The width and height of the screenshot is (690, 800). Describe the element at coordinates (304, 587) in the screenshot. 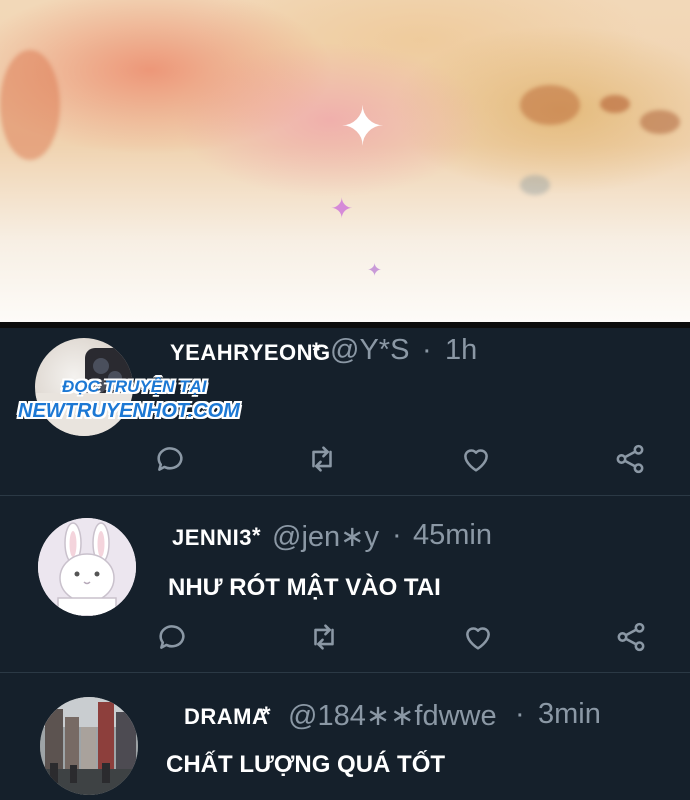

I see `tweet-text: NHƯ RÓT MẬT VÀO TAI` at that location.